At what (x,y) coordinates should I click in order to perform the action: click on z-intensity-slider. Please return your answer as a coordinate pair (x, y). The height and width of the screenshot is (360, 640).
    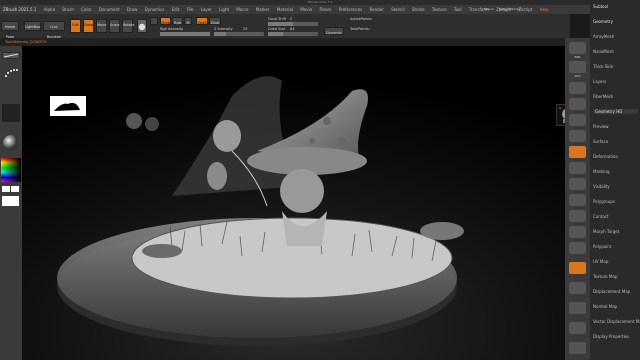
    Looking at the image, I should click on (239, 34).